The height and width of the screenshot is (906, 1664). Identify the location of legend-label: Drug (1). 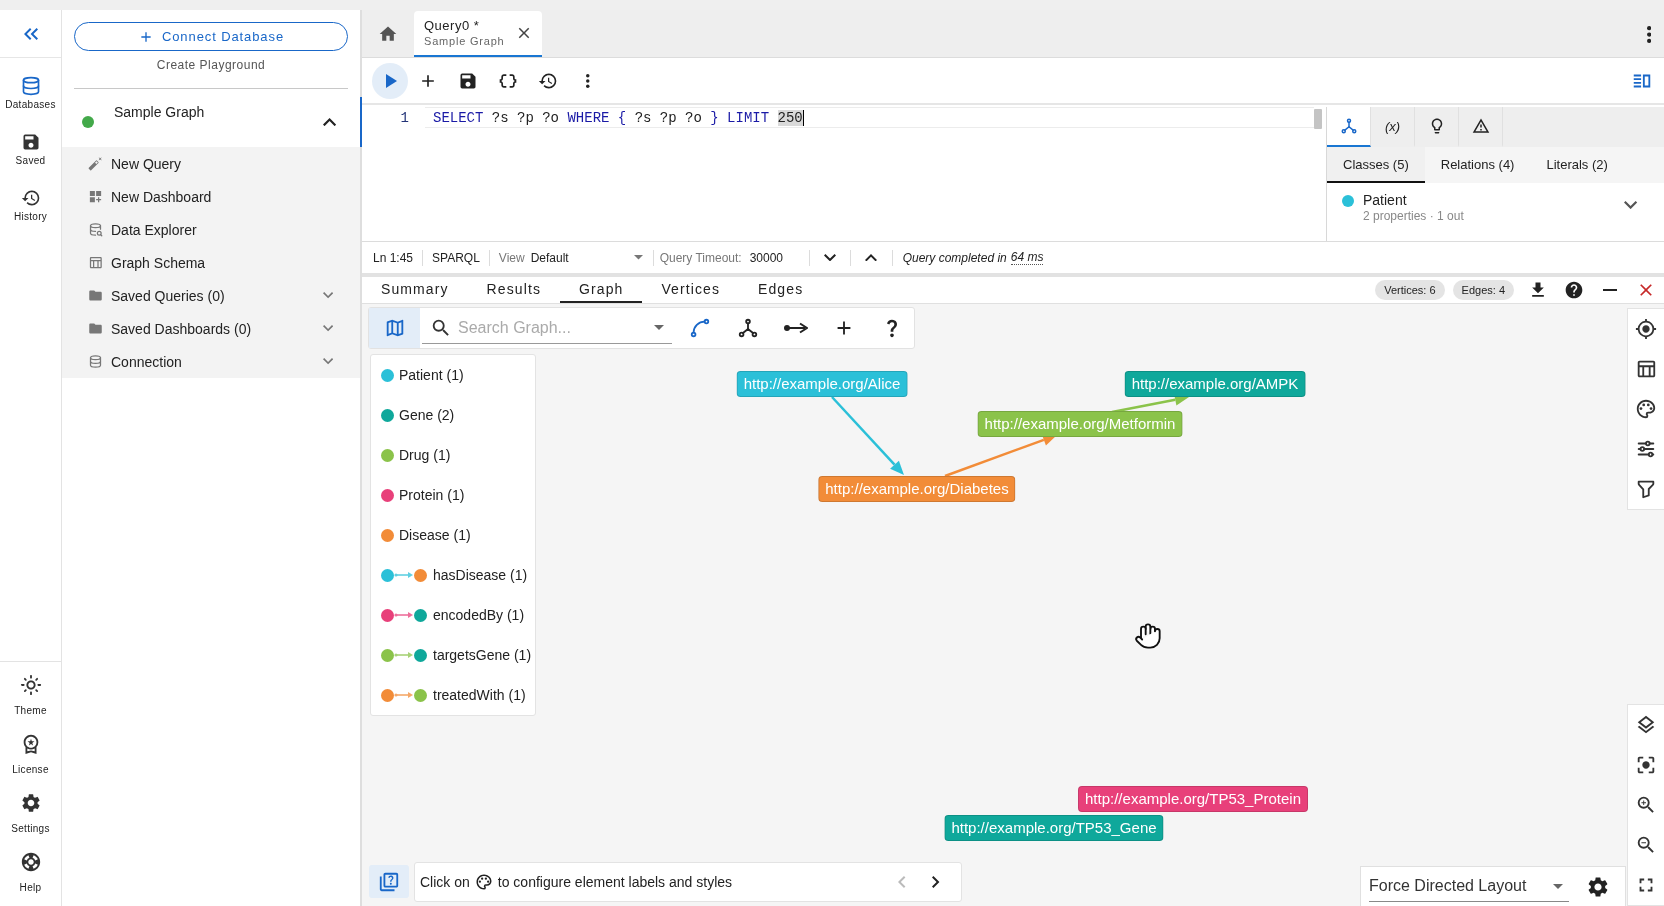
(425, 455).